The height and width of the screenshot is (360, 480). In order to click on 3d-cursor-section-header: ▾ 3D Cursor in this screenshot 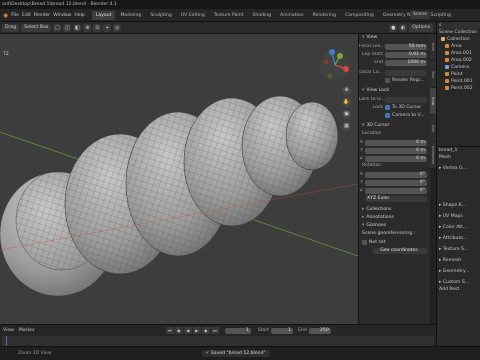, I will do `click(394, 126)`.